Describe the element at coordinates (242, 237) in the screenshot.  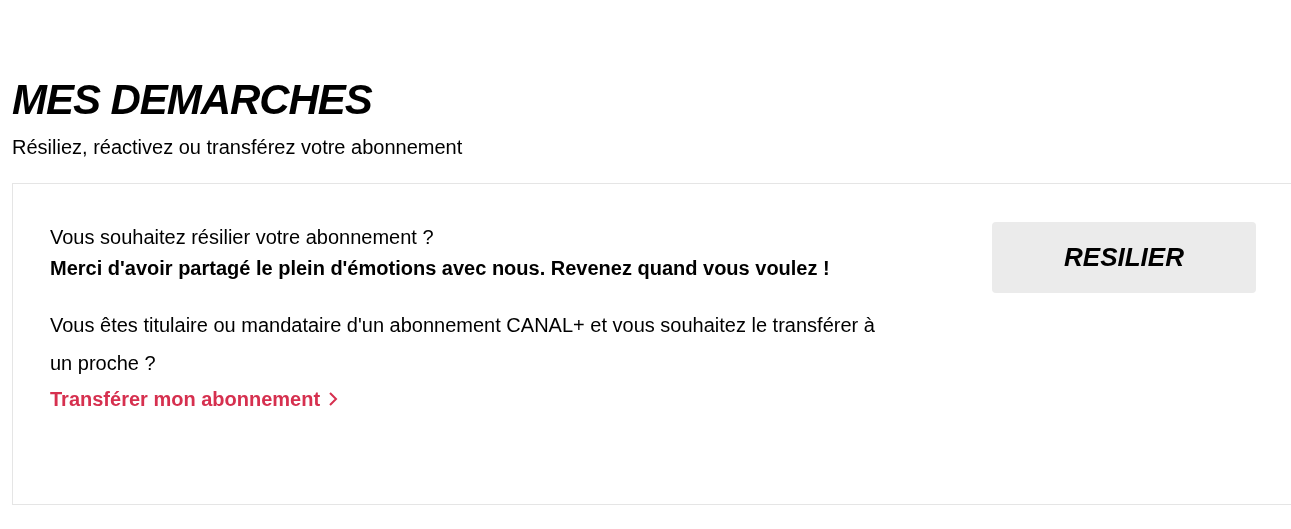
I see `question-text: Vous souhaitez résilier votre abonnement ?` at that location.